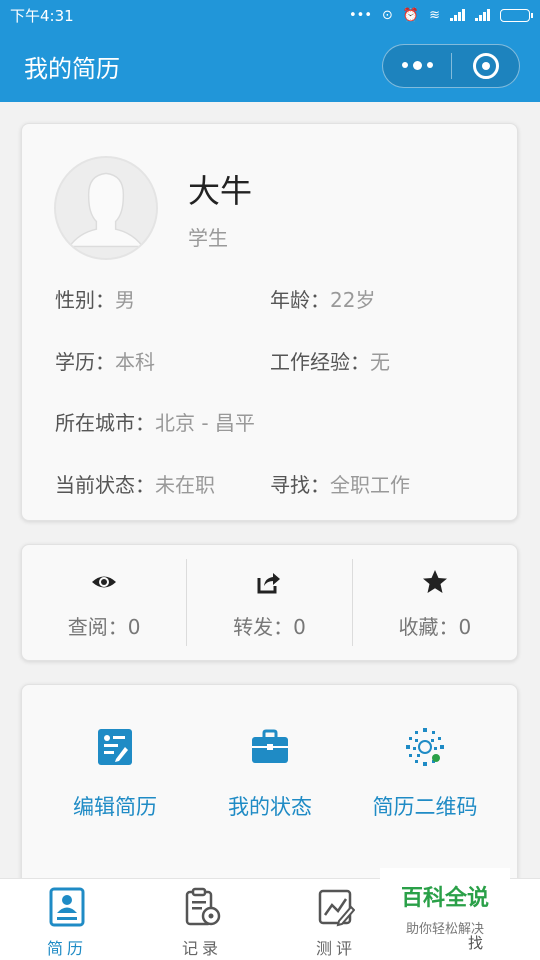 This screenshot has height=960, width=540. Describe the element at coordinates (270, 807) in the screenshot. I see `my-status-label: 我的状态` at that location.